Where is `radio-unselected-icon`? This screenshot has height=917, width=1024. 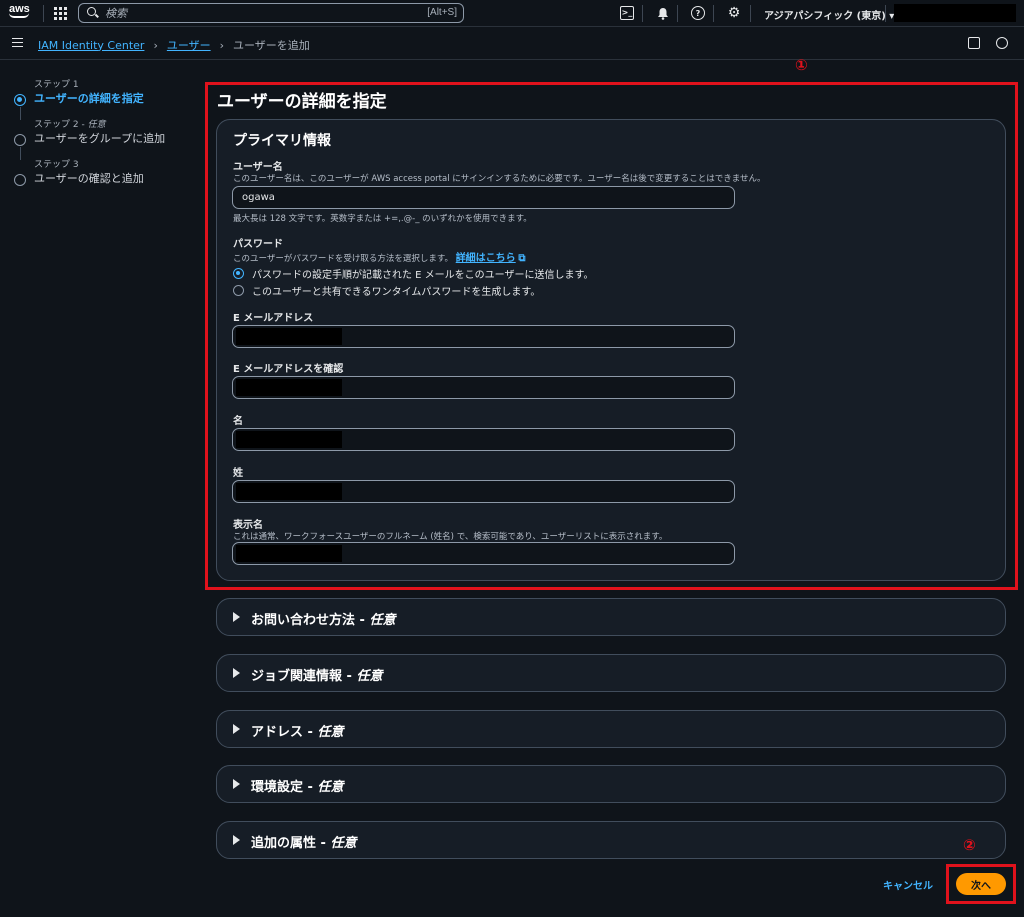
radio-unselected-icon is located at coordinates (238, 290).